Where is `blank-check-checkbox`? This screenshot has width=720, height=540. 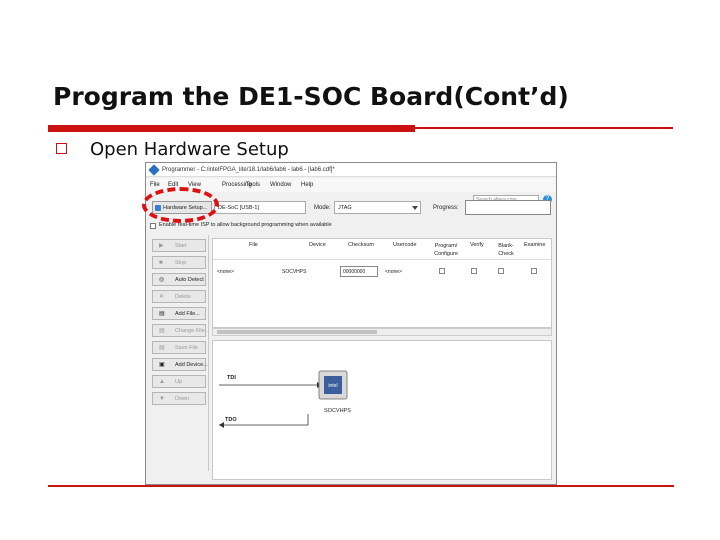
blank-check-checkbox is located at coordinates (501, 271).